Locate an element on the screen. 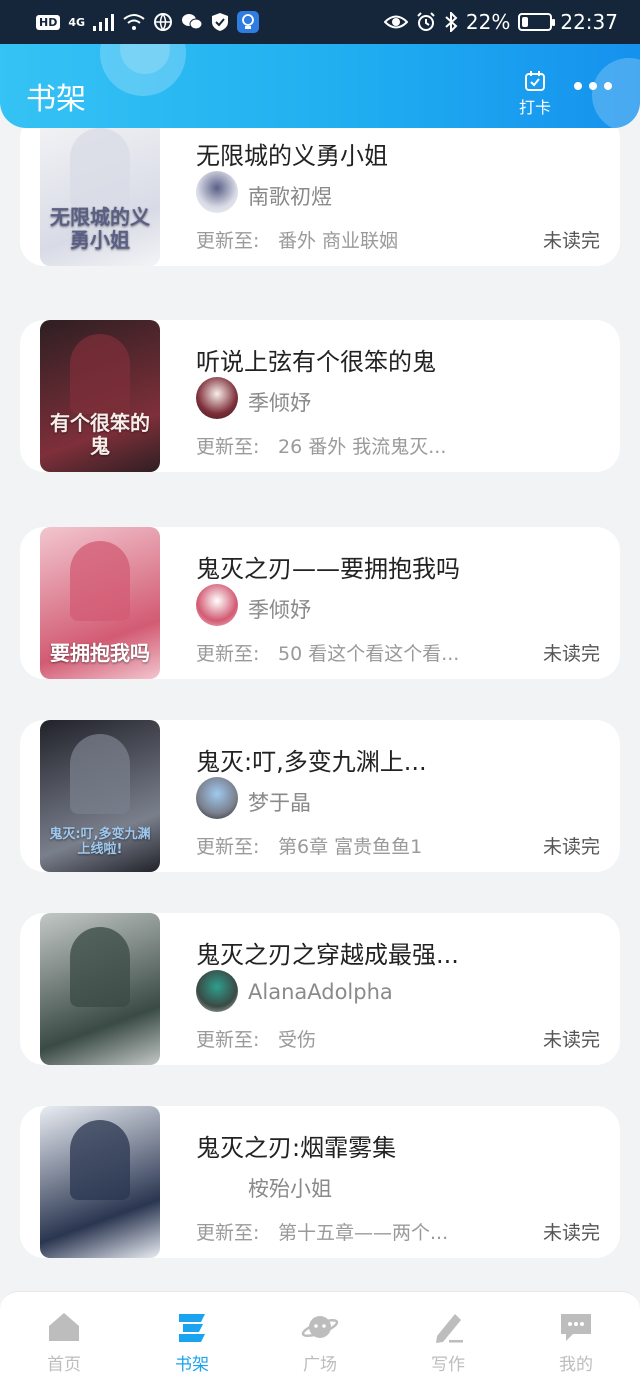 The image size is (640, 1387). chat-bubble-icon is located at coordinates (576, 1327).